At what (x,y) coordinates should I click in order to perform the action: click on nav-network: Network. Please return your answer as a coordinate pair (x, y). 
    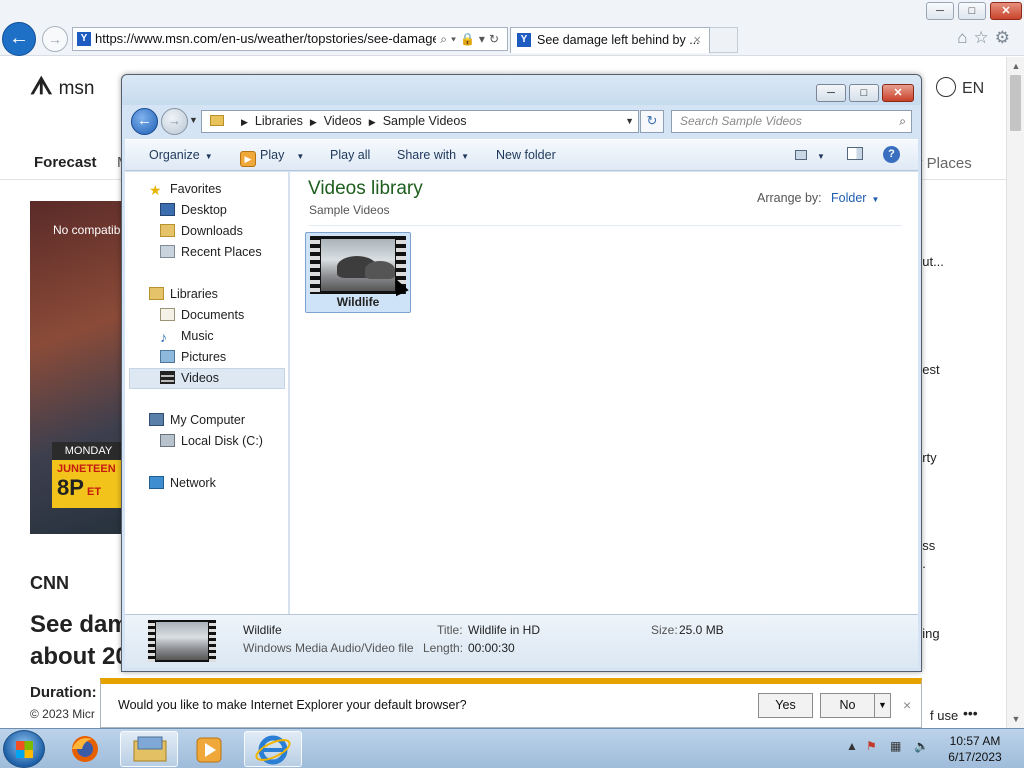
    Looking at the image, I should click on (182, 483).